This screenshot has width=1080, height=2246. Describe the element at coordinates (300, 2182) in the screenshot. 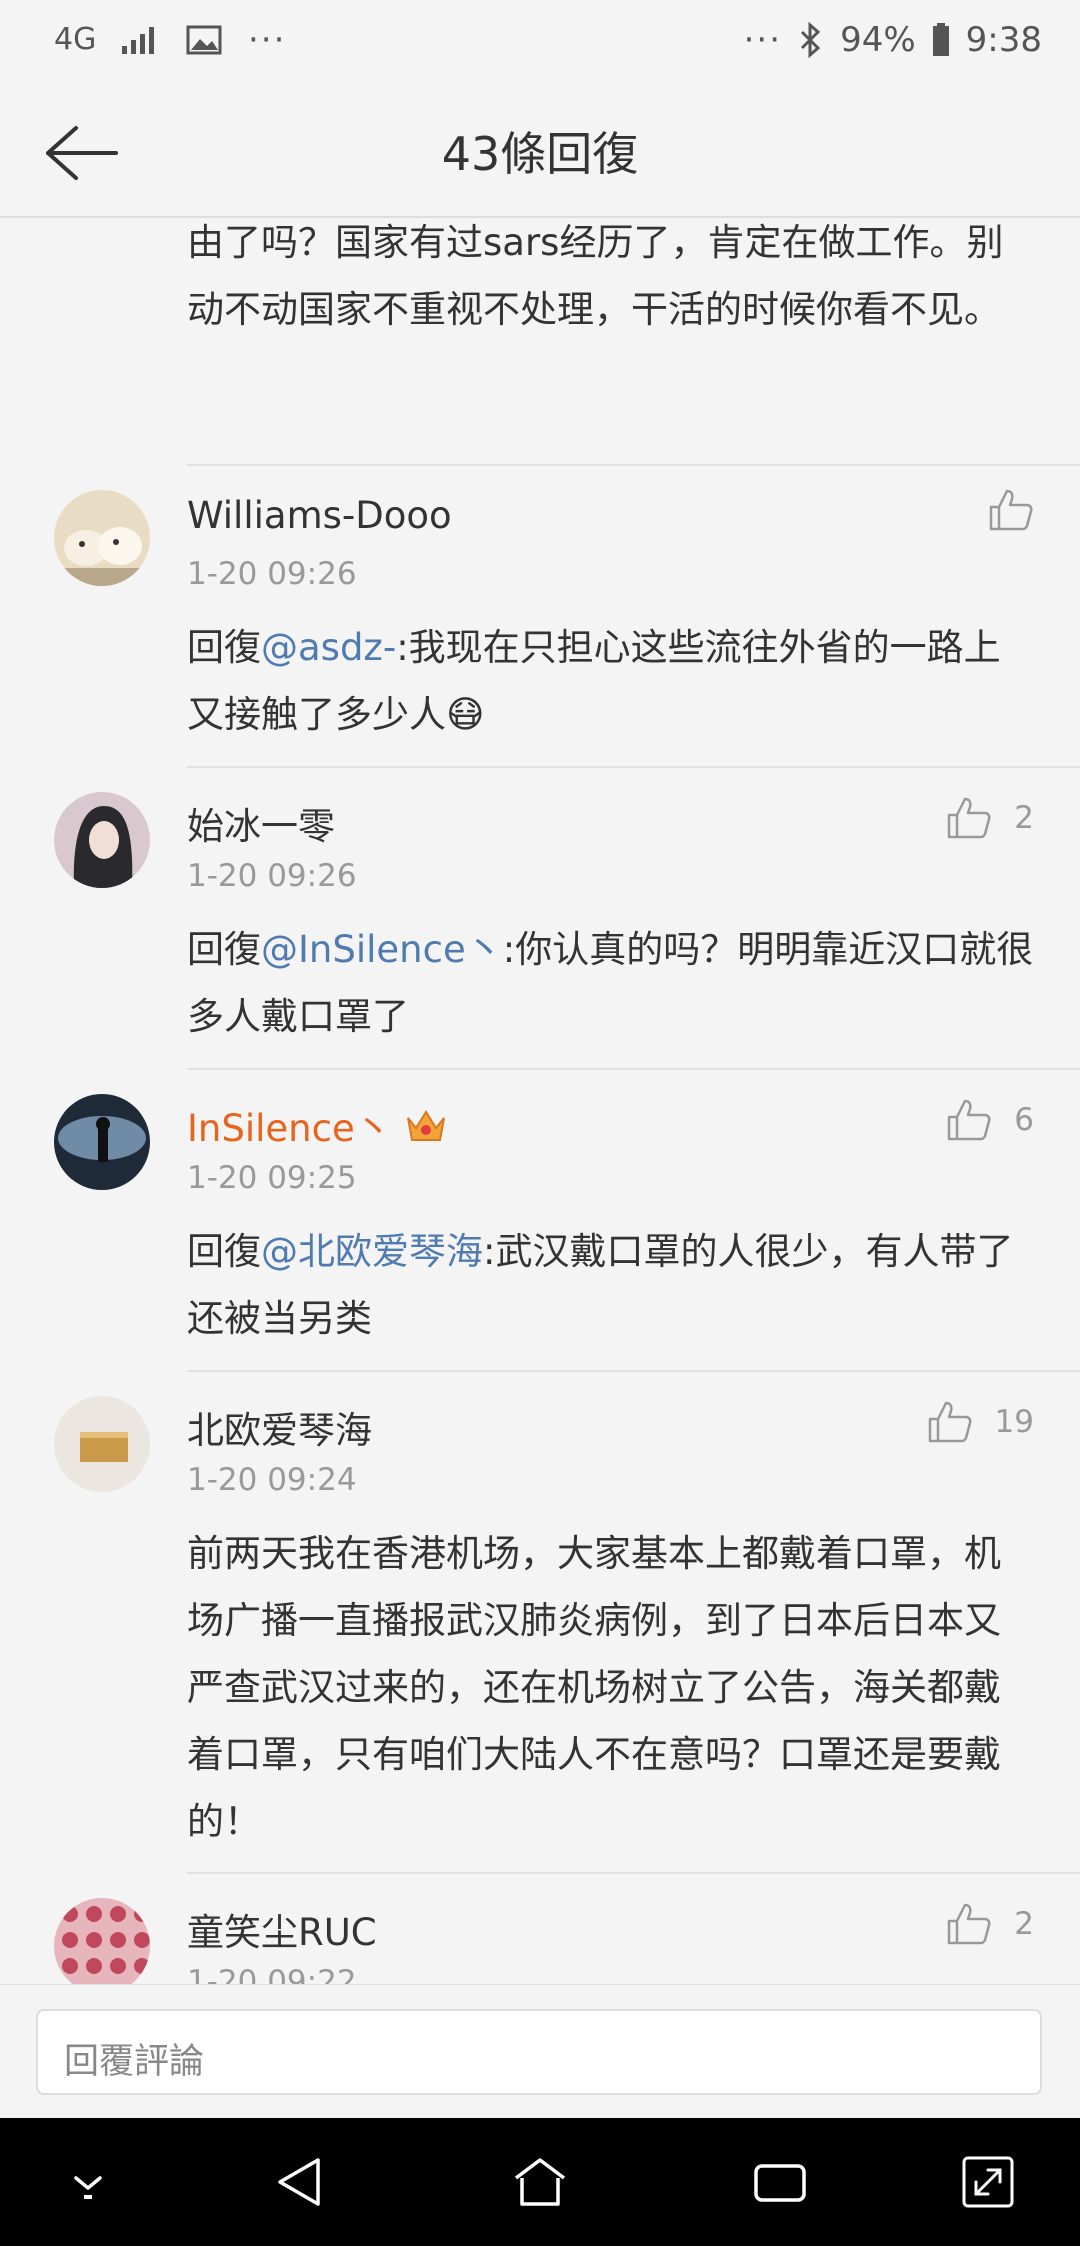

I see `back-nav-icon` at that location.